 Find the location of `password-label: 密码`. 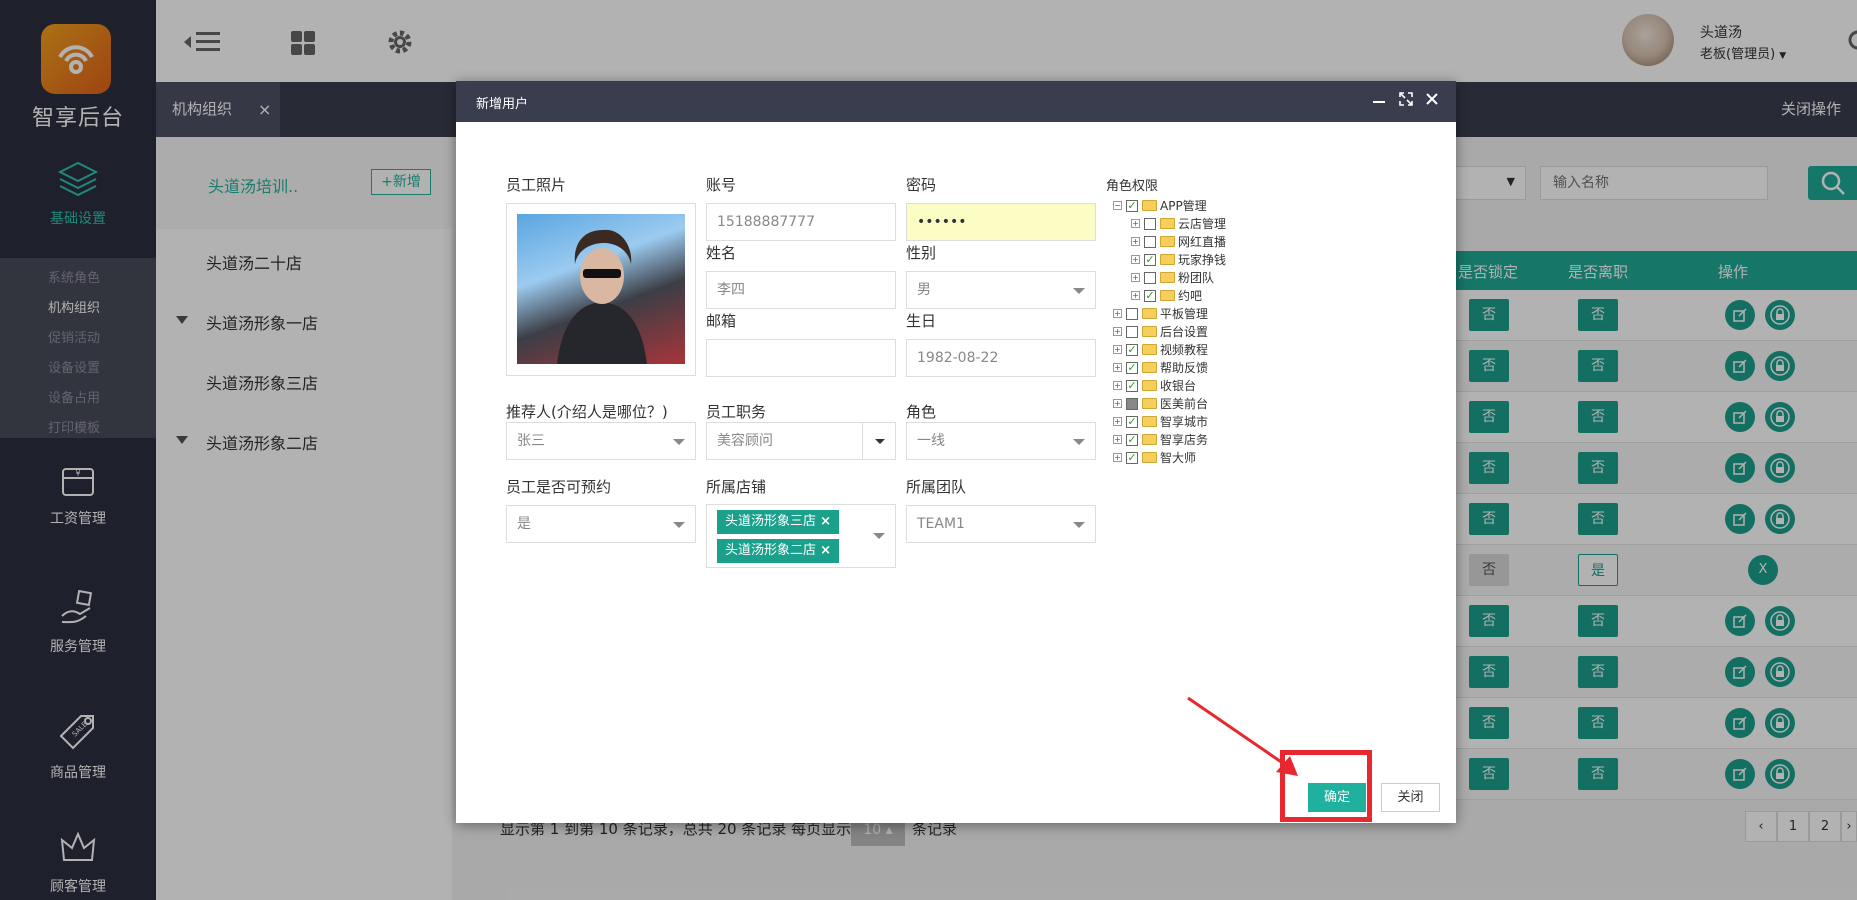

password-label: 密码 is located at coordinates (921, 185).